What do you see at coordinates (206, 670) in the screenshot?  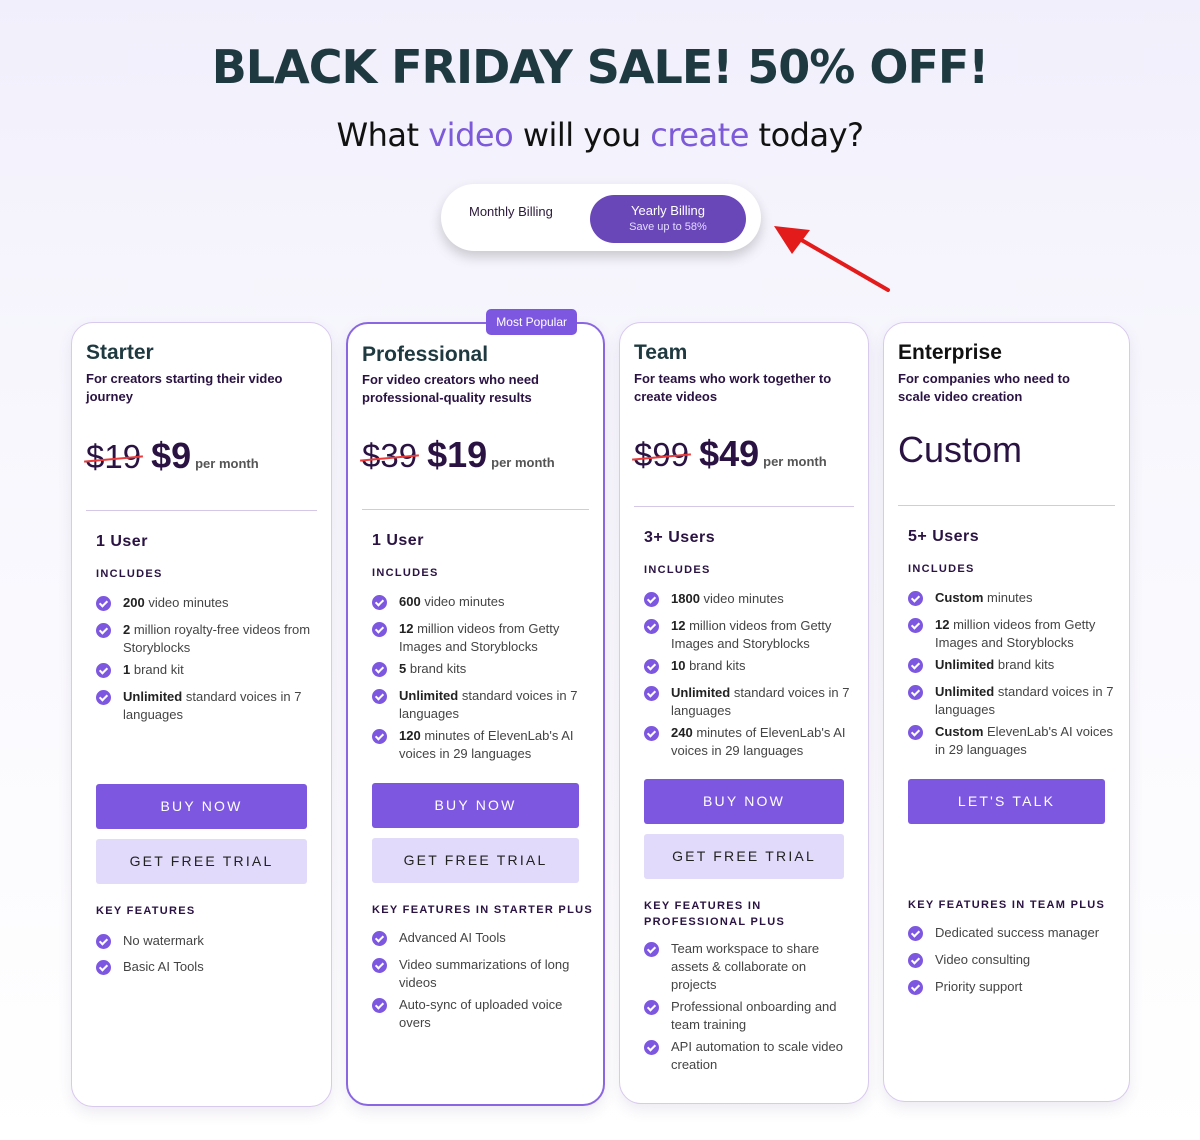 I see `list-item: 1 brand kit` at bounding box center [206, 670].